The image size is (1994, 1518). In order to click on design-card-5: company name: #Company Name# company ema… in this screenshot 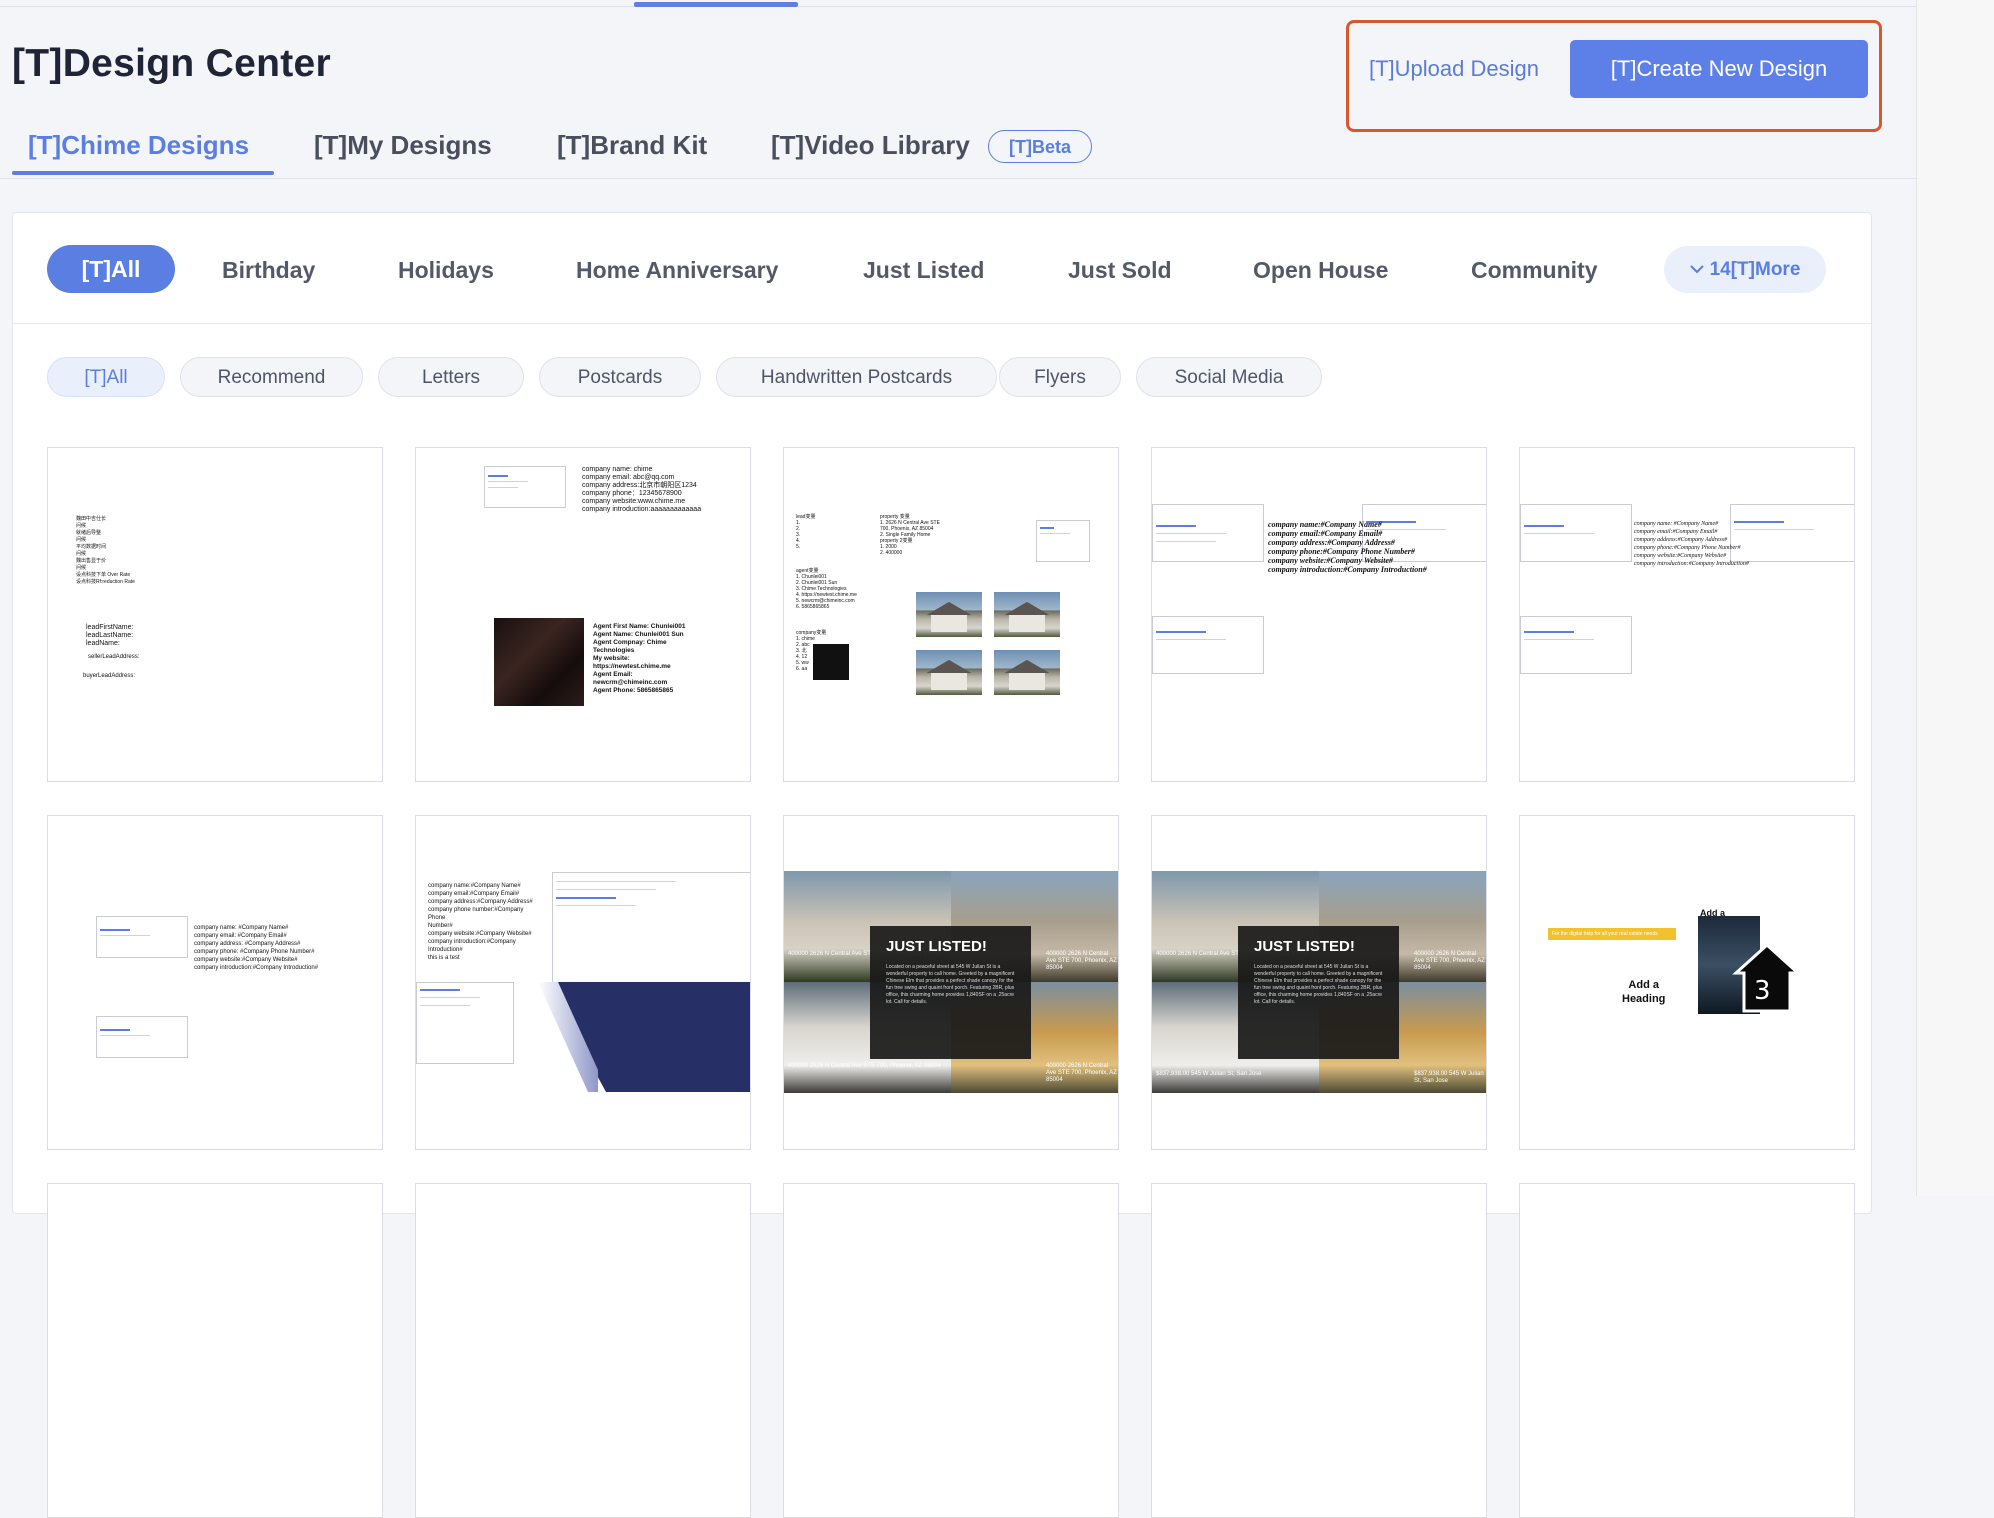, I will do `click(1687, 614)`.